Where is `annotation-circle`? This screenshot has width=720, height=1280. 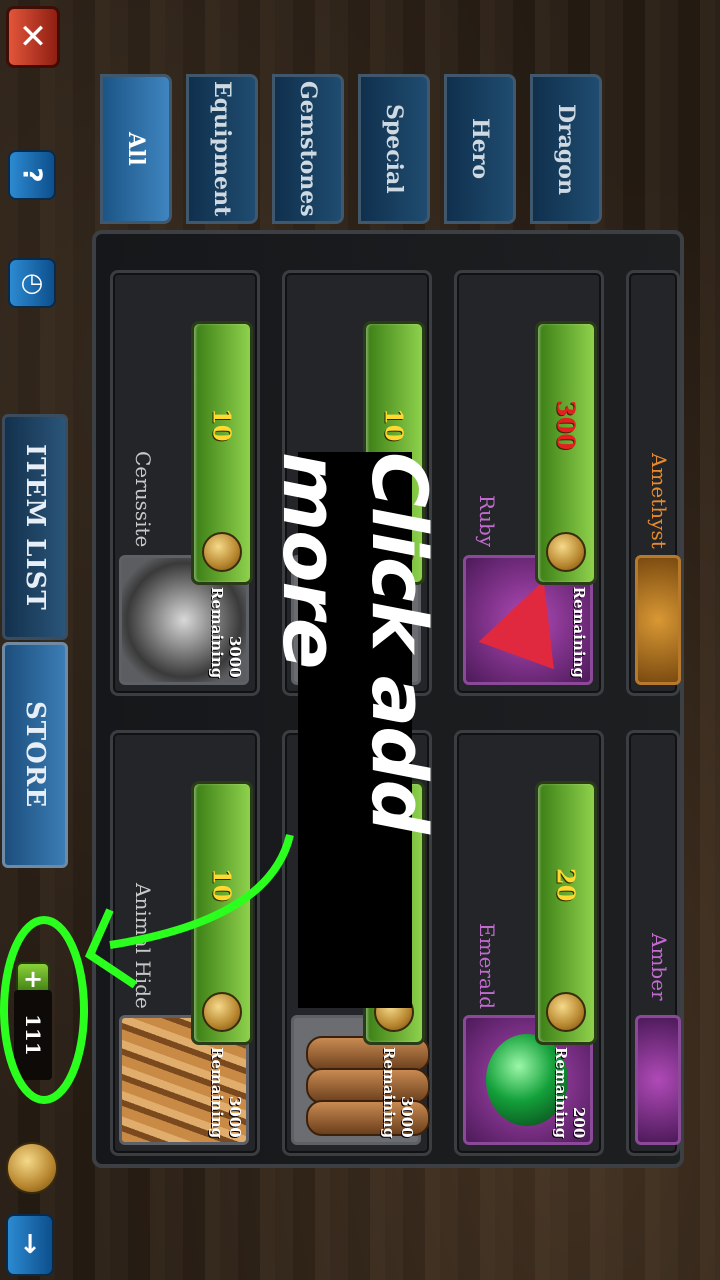
annotation-circle is located at coordinates (44, 1010).